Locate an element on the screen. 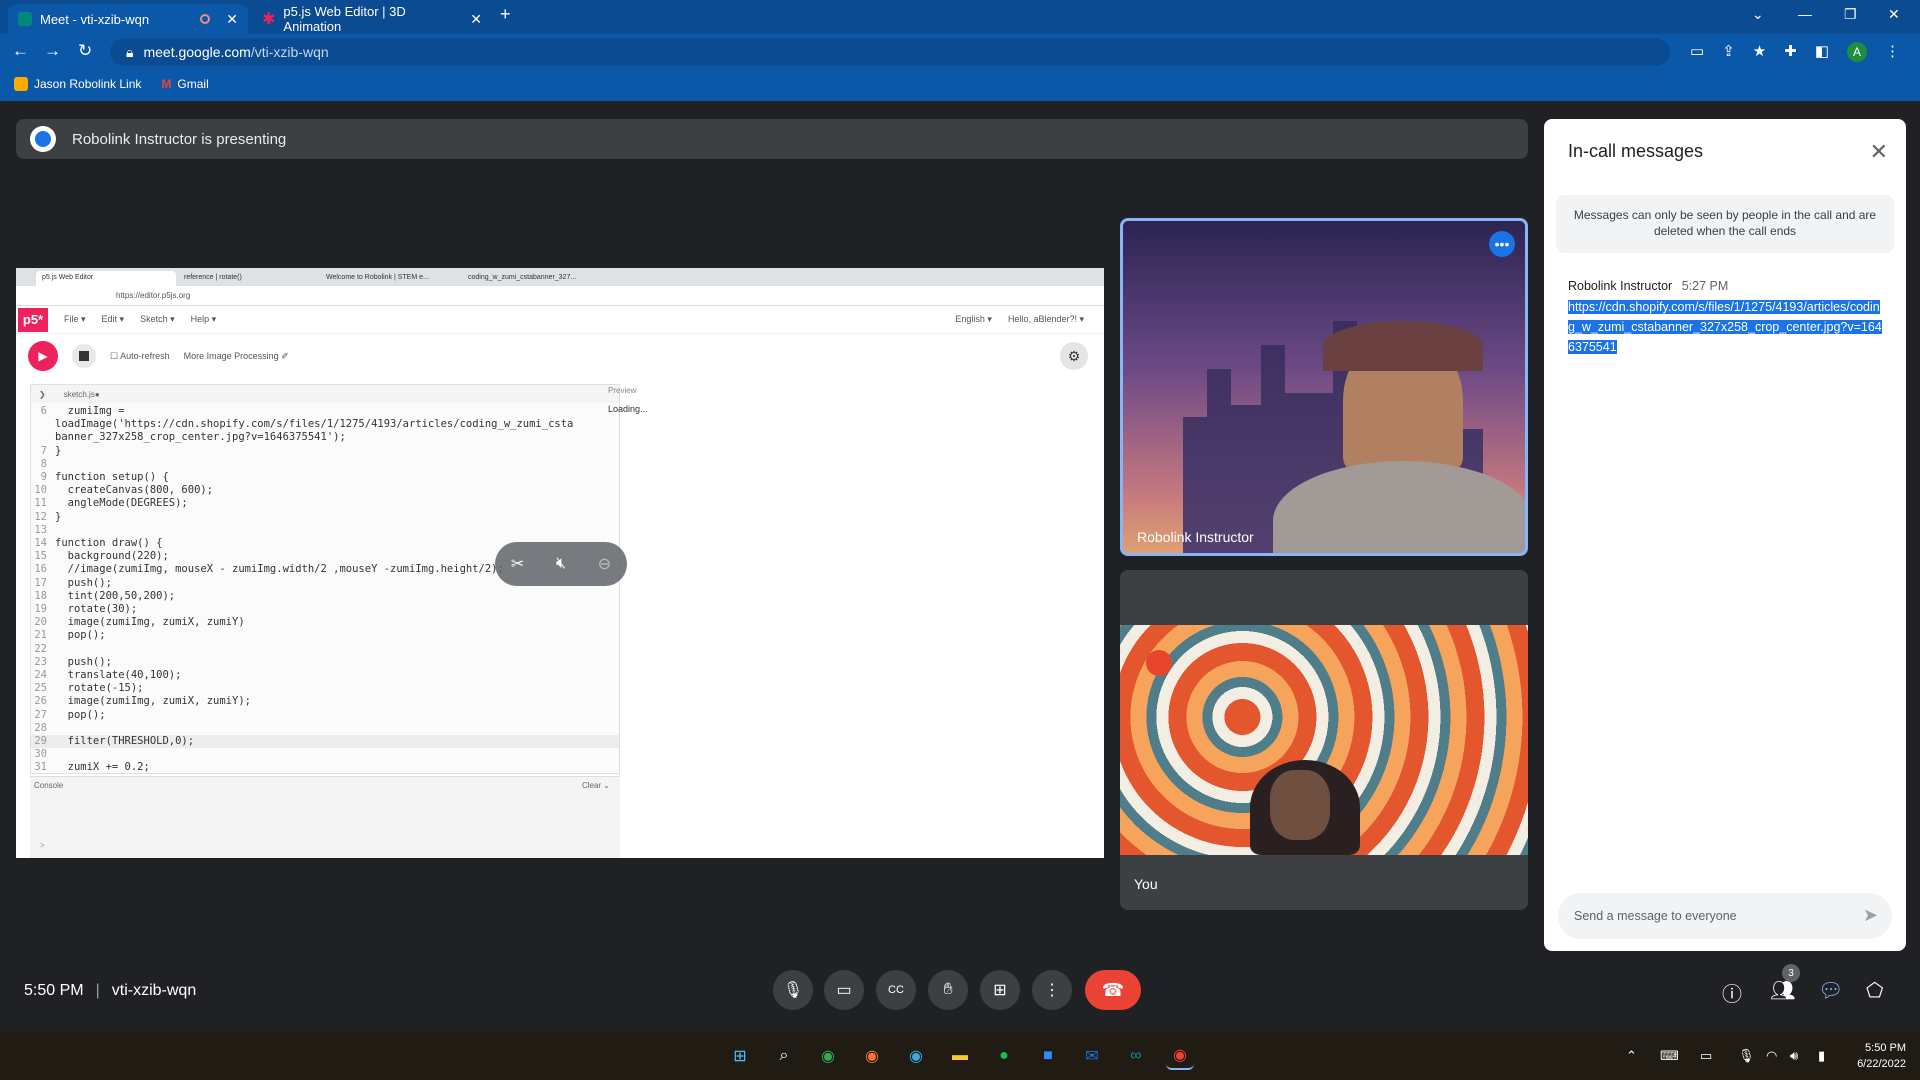 This screenshot has width=1920, height=1080. raise-hand-icon: ✋︎ is located at coordinates (948, 990).